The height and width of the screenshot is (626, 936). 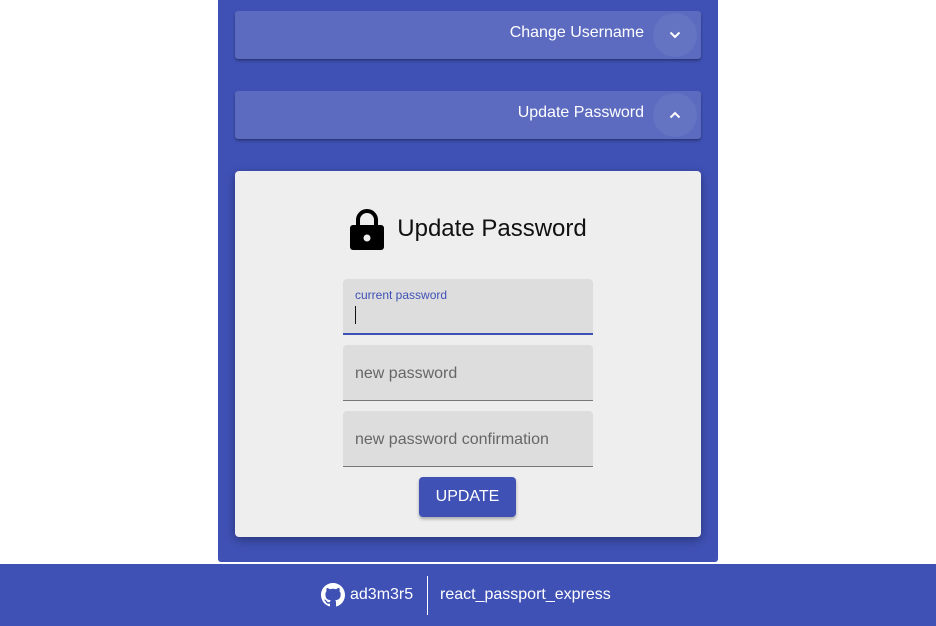 I want to click on expand-toggle, so click(x=675, y=35).